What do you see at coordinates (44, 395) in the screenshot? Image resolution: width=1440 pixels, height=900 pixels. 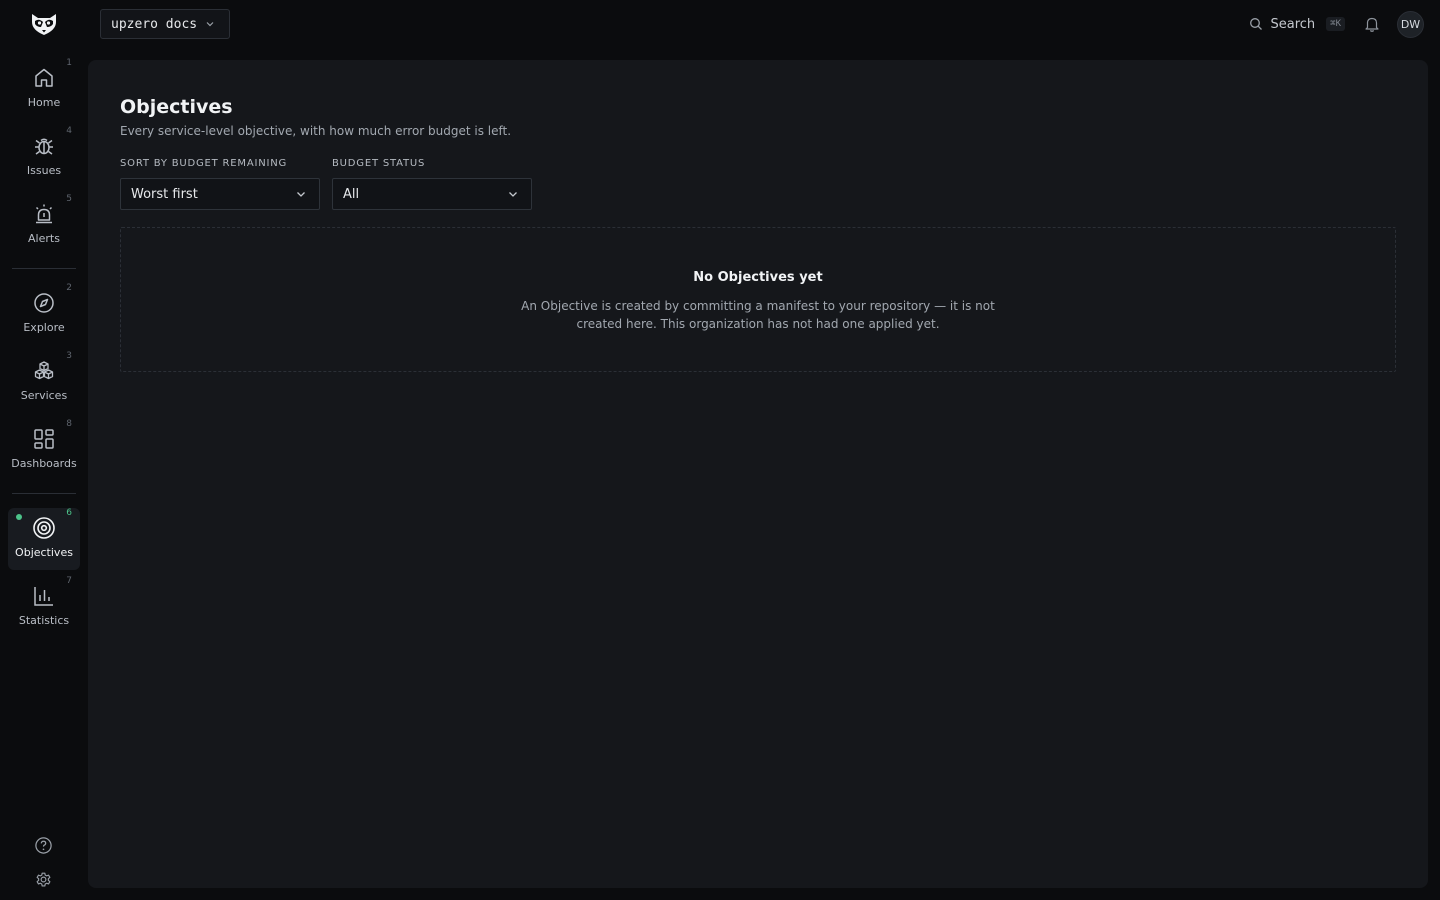 I see `sidebar-item-label: Services` at bounding box center [44, 395].